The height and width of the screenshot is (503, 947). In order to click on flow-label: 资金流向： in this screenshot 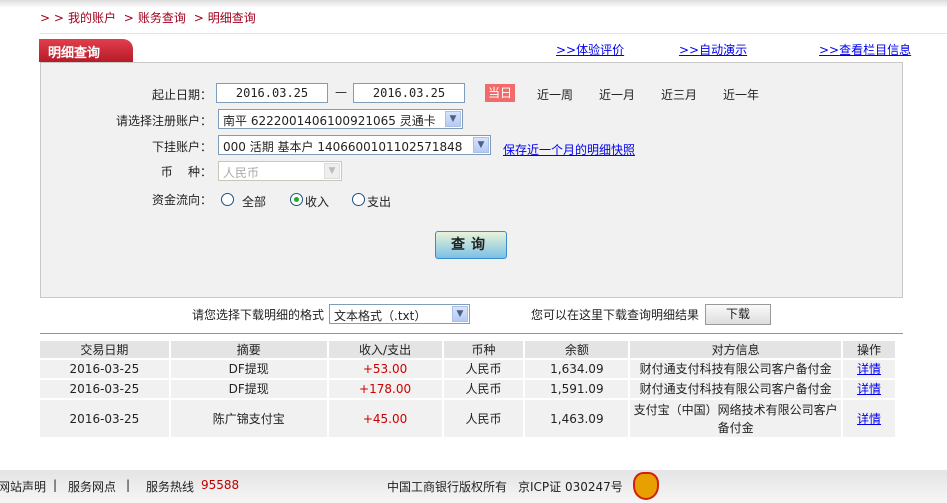, I will do `click(181, 200)`.